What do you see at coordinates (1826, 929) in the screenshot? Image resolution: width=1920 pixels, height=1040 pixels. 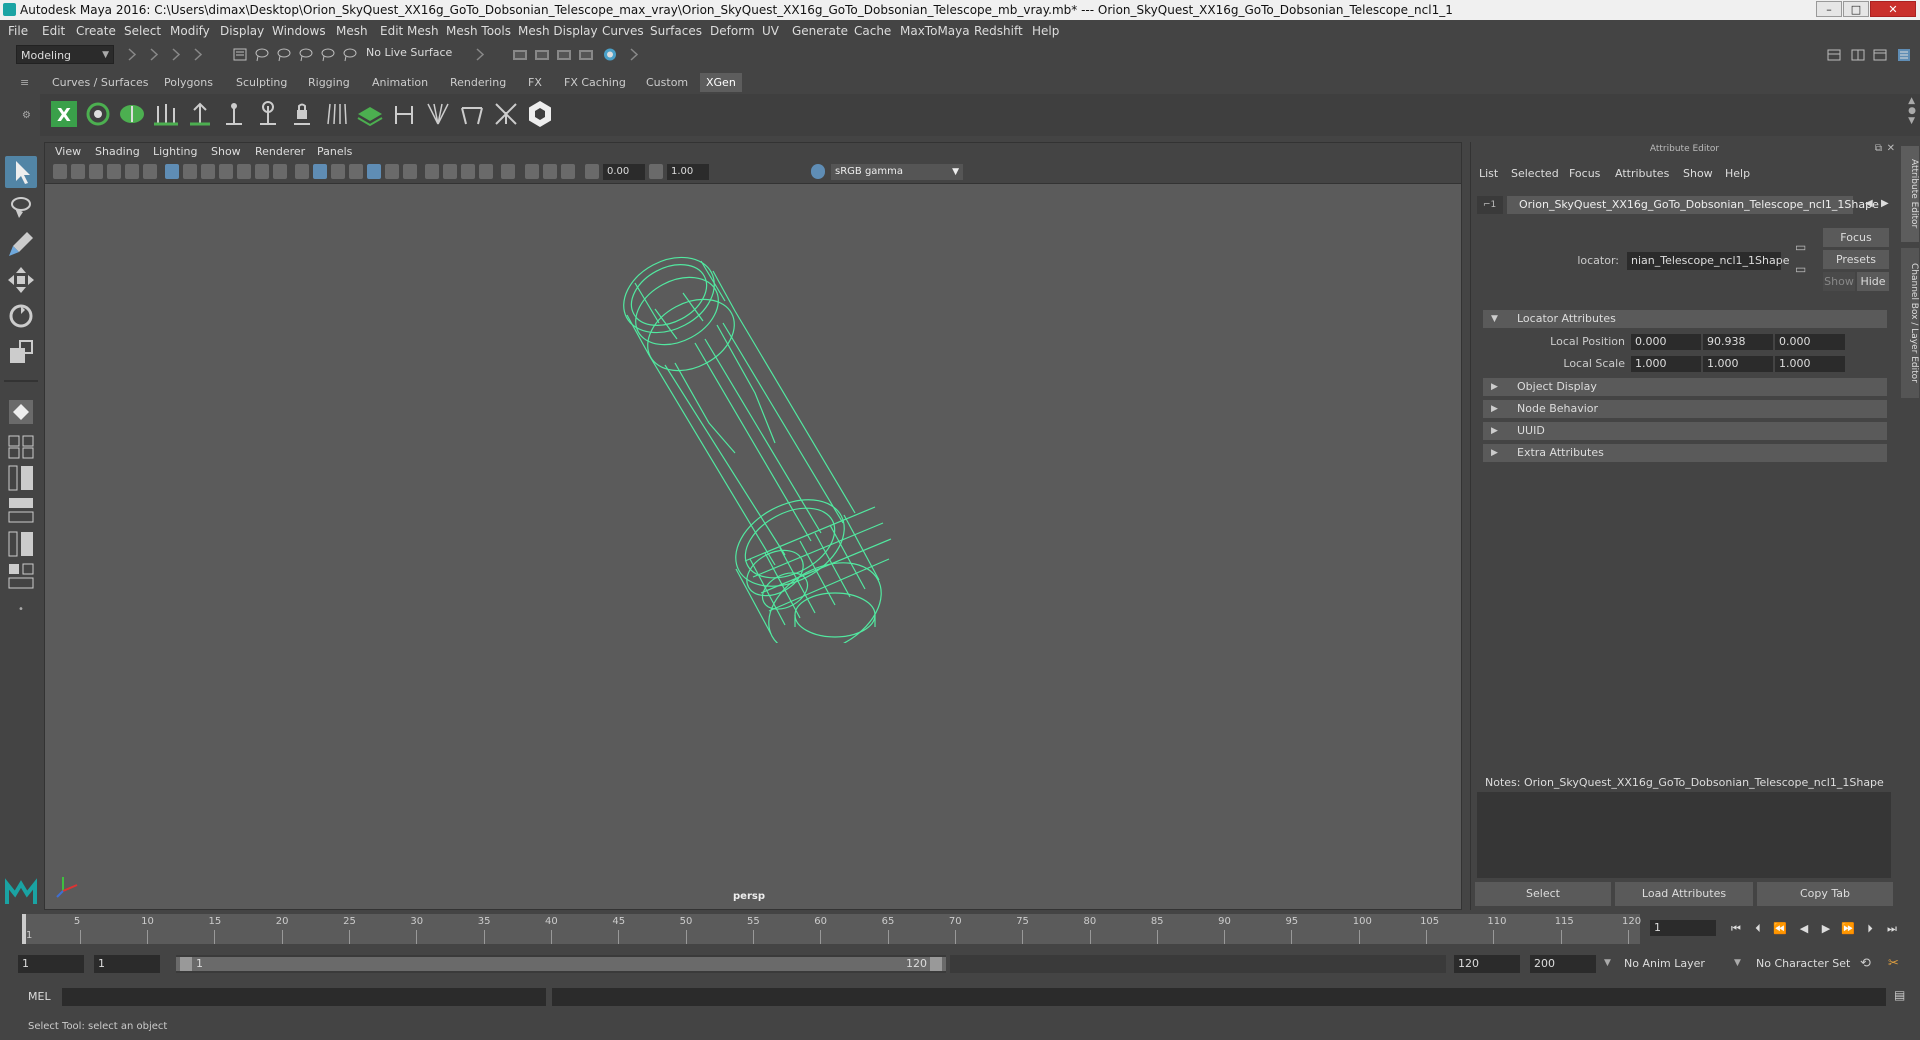 I see `play-forwards-icon: ▶` at bounding box center [1826, 929].